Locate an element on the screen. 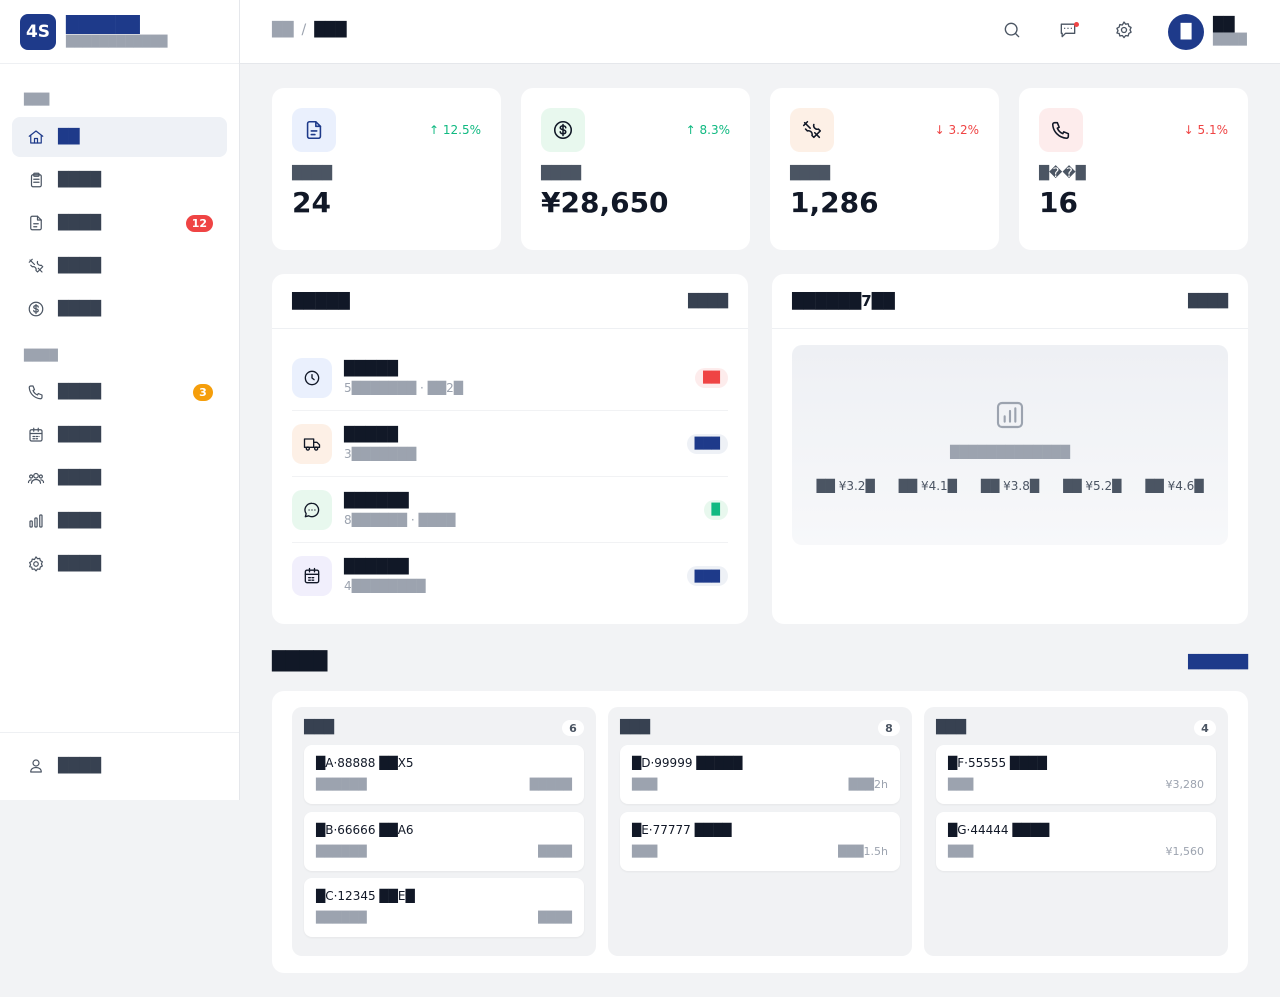 This screenshot has height=997, width=1280. brand-text: ██████ ████████████ is located at coordinates (117, 32).